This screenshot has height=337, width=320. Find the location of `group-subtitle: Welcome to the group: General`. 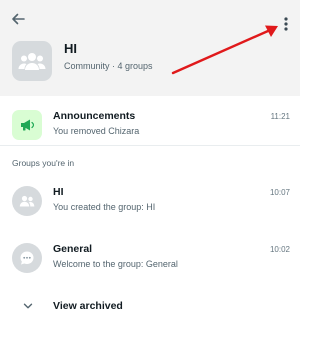

group-subtitle: Welcome to the group: General is located at coordinates (115, 264).